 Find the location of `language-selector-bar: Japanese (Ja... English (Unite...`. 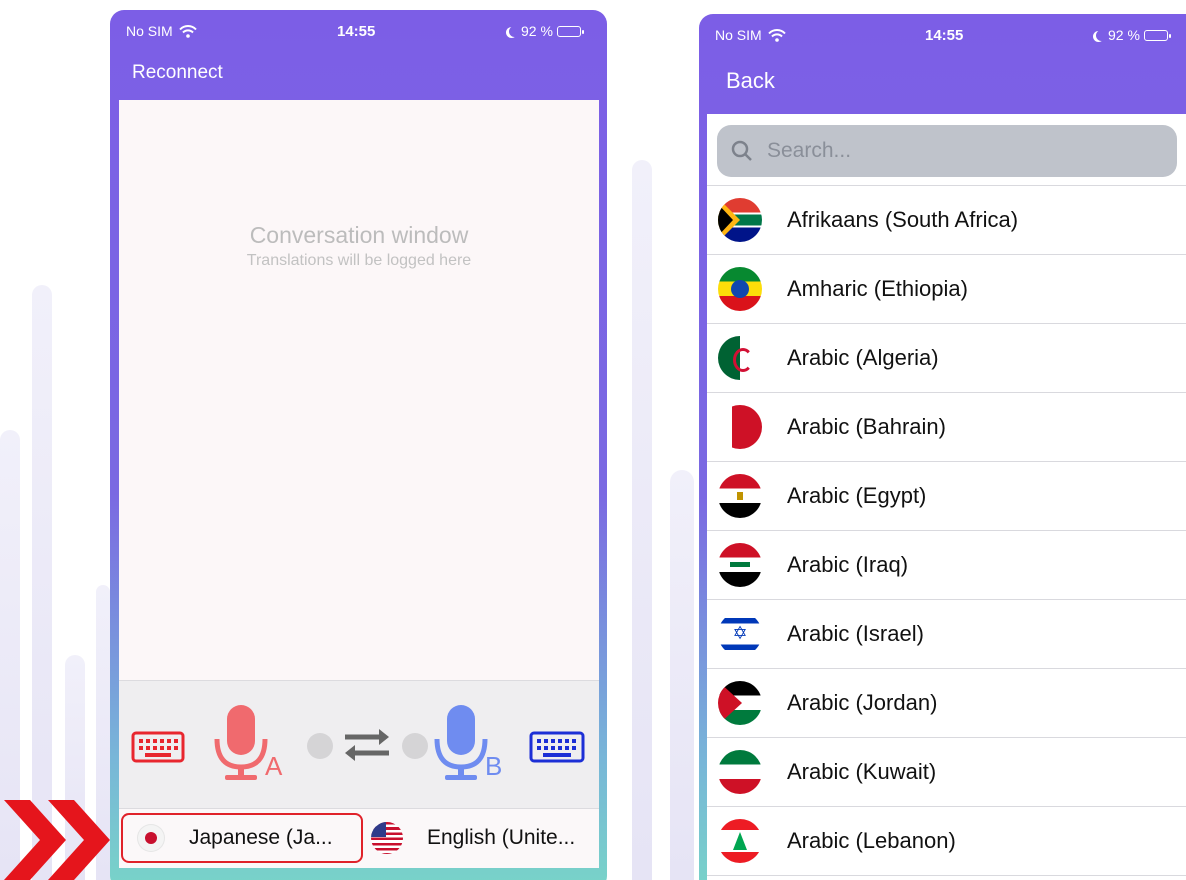

language-selector-bar: Japanese (Ja... English (Unite... is located at coordinates (359, 838).